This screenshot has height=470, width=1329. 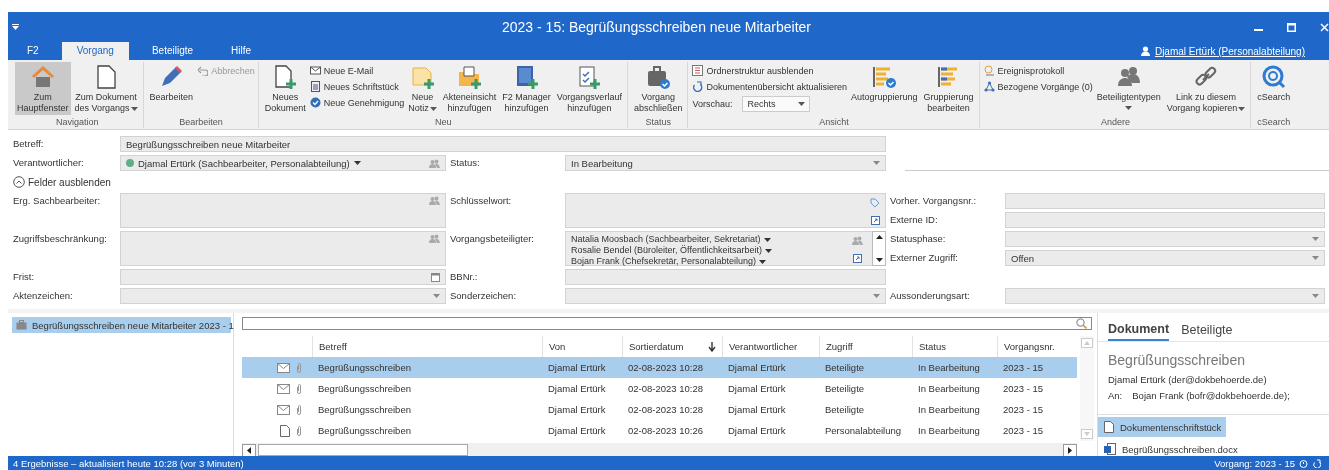 What do you see at coordinates (667, 323) in the screenshot?
I see `search-field` at bounding box center [667, 323].